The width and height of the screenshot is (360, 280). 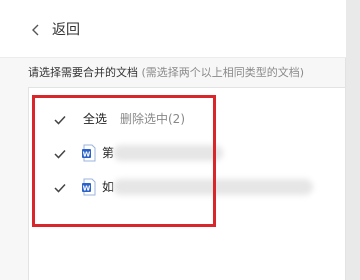 I want to click on instruction-text: 请选择需要合并的文档 (需选择两个以上相同类型的文档), so click(x=188, y=73).